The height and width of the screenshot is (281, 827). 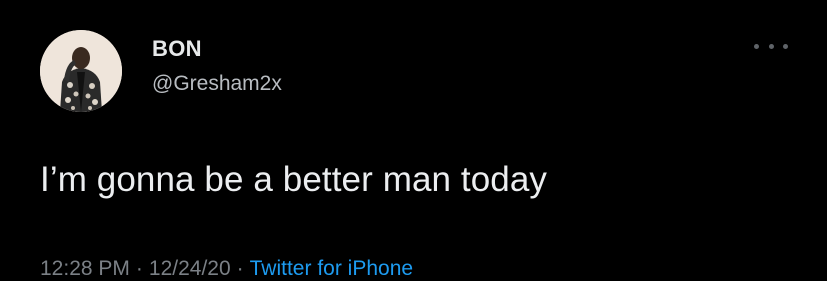 What do you see at coordinates (331, 268) in the screenshot?
I see `tweet-source-link: Twitter for iPhone` at bounding box center [331, 268].